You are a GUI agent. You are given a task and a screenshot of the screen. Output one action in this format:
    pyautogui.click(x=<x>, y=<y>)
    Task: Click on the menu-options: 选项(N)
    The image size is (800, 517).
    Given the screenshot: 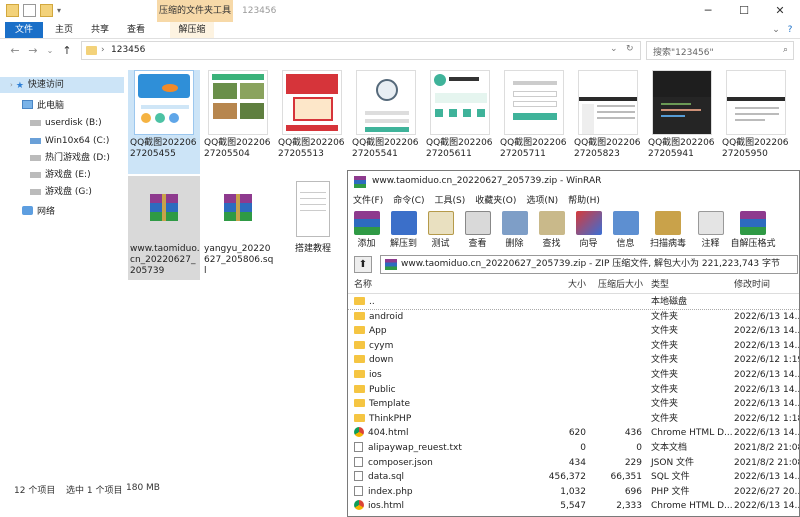 What is the action you would take?
    pyautogui.click(x=542, y=201)
    